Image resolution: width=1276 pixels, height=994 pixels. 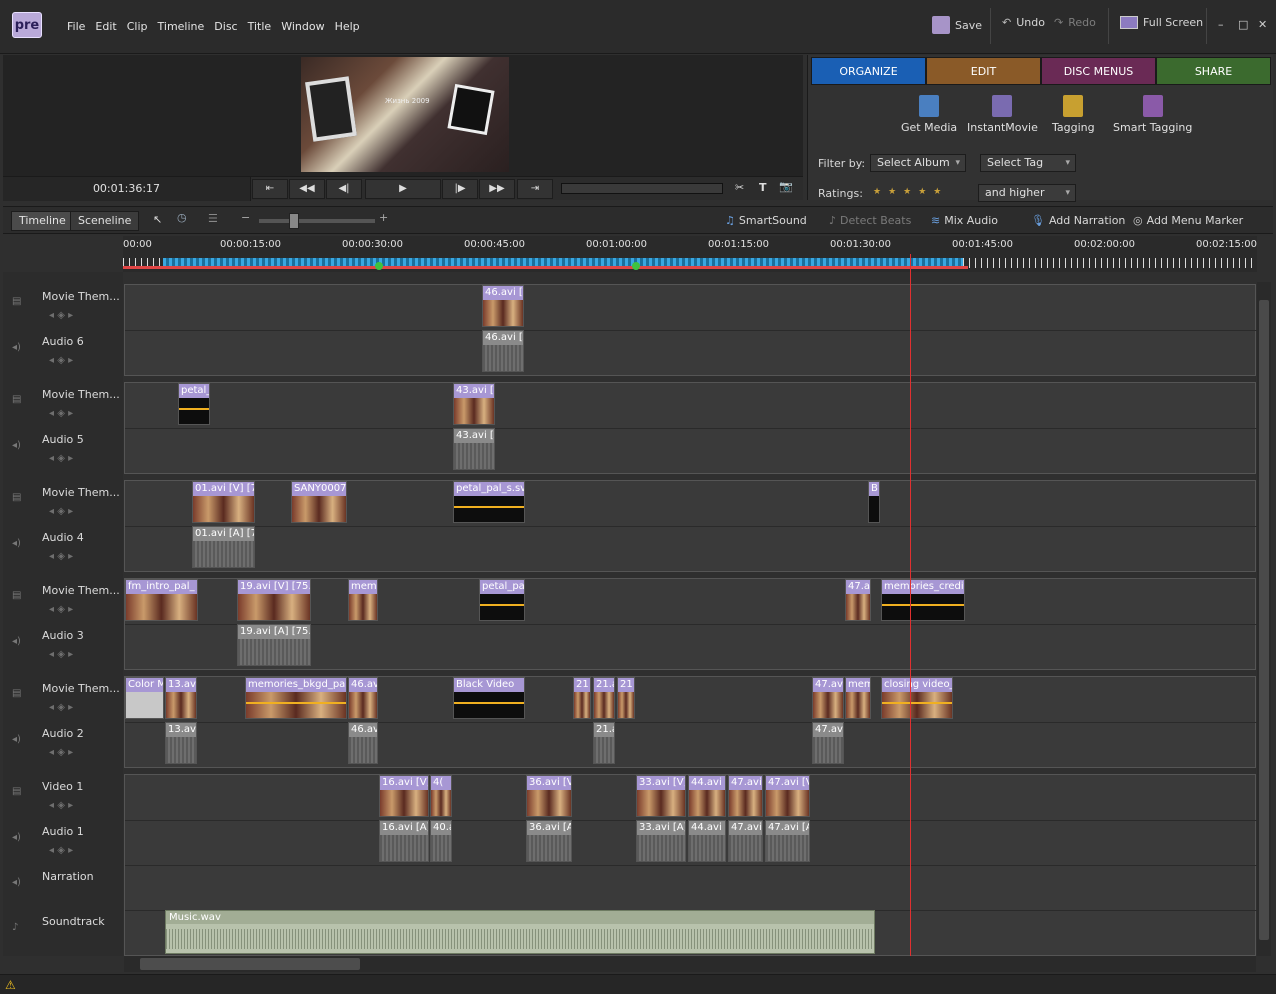 What do you see at coordinates (1264, 619) in the screenshot?
I see `vertical-scrollbar` at bounding box center [1264, 619].